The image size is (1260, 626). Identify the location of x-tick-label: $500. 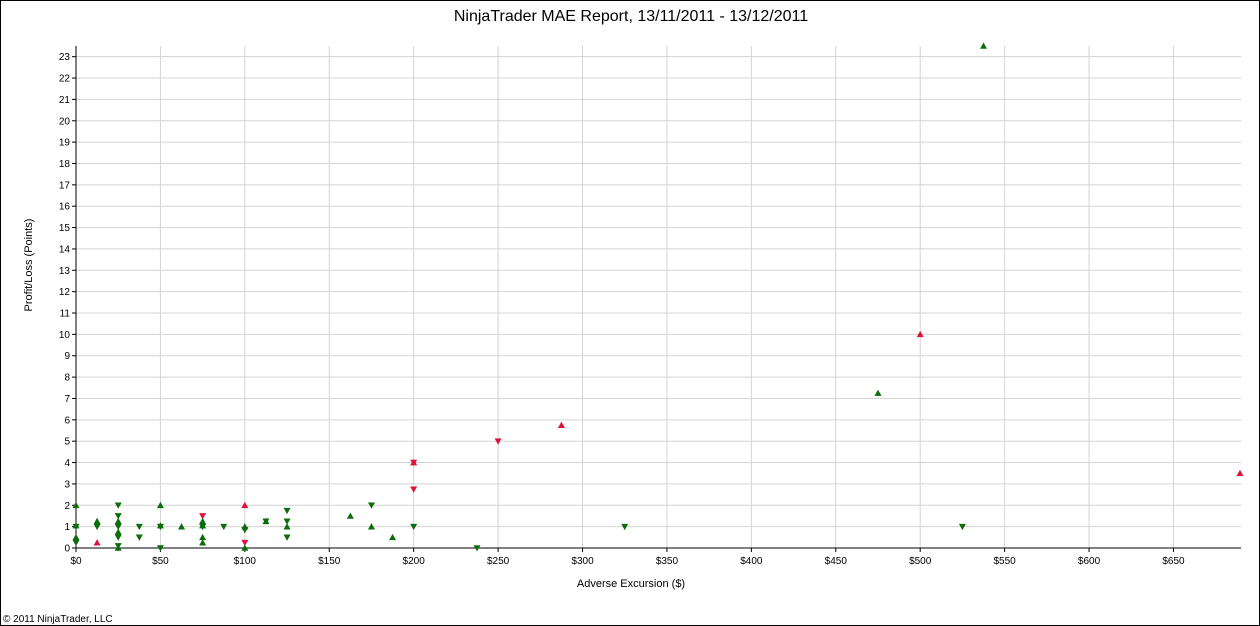
(920, 561).